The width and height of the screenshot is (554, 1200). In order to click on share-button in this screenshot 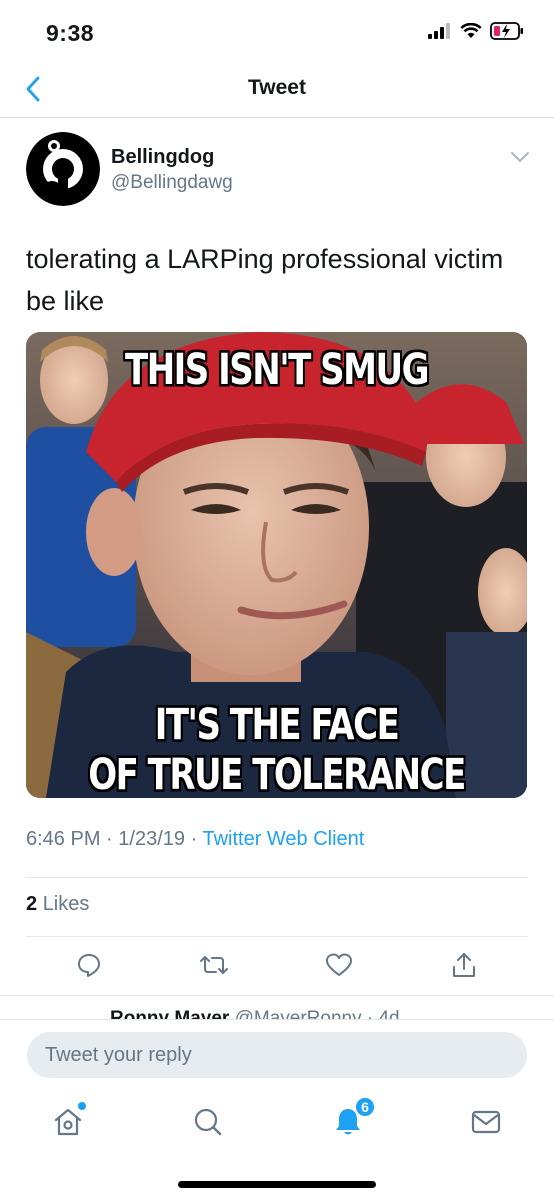, I will do `click(464, 965)`.